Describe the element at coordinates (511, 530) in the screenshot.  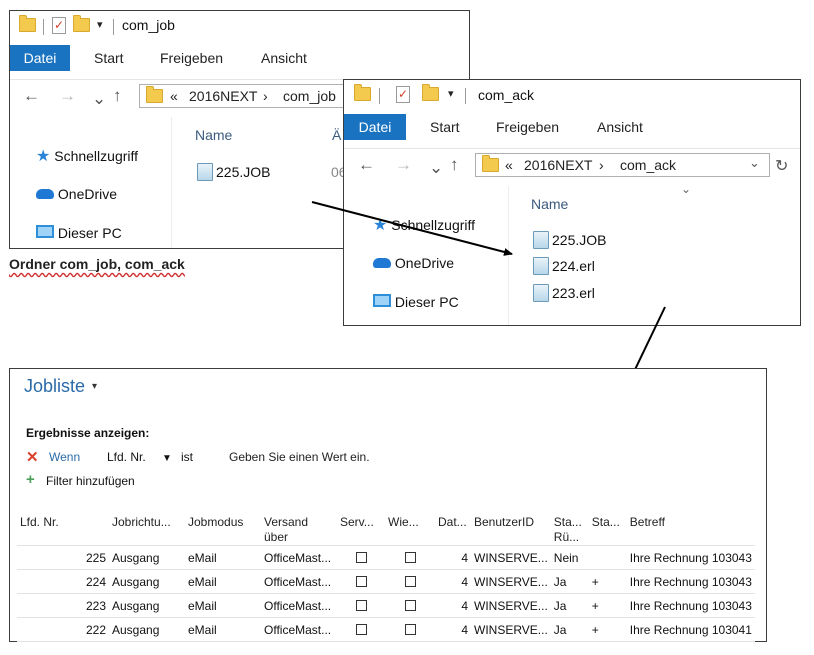
I see `col-header: BenutzerID` at that location.